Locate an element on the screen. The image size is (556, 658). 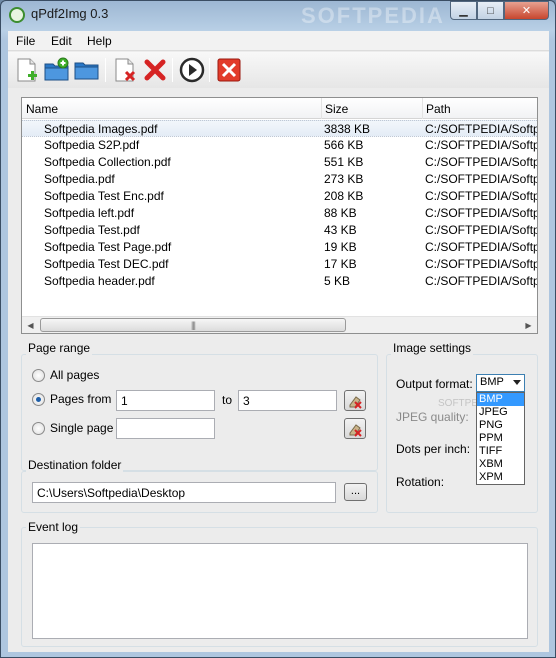
cell-name: Softpedia Collection.pdf is located at coordinates (107, 162).